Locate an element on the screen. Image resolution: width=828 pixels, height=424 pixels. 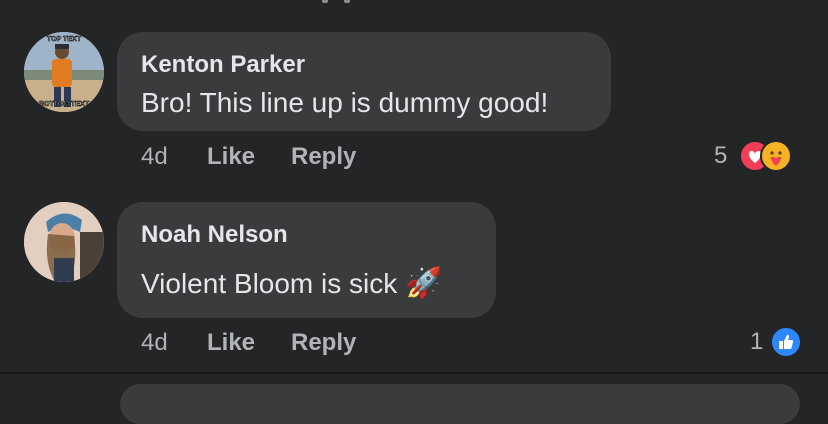
comment-text-body: Violent Bloom is sick is located at coordinates (269, 283).